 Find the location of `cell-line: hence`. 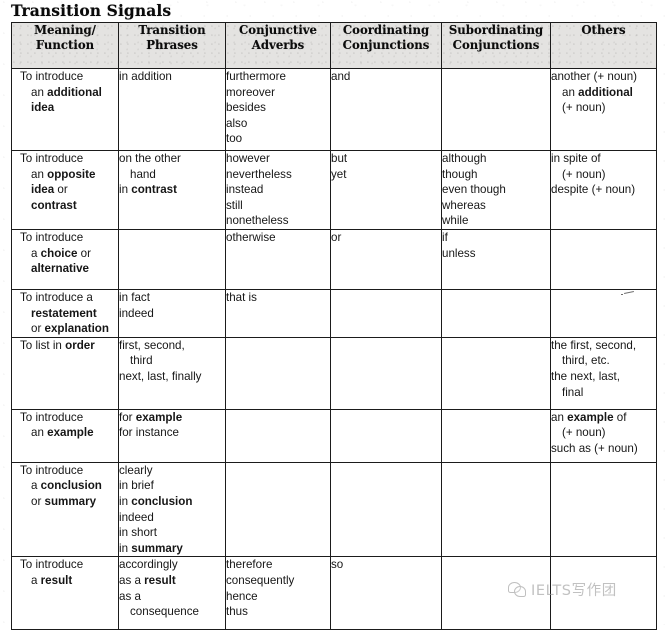

cell-line: hence is located at coordinates (242, 596).